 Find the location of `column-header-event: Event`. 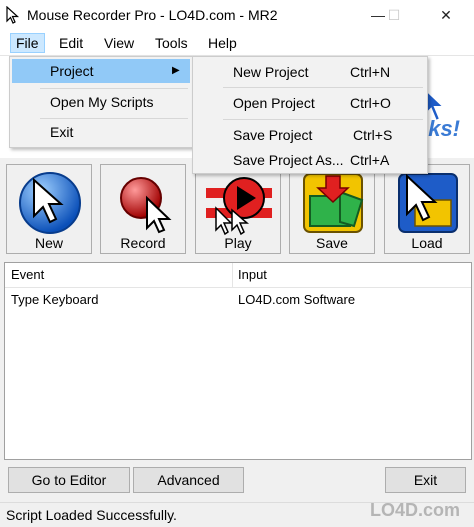

column-header-event: Event is located at coordinates (27, 274).